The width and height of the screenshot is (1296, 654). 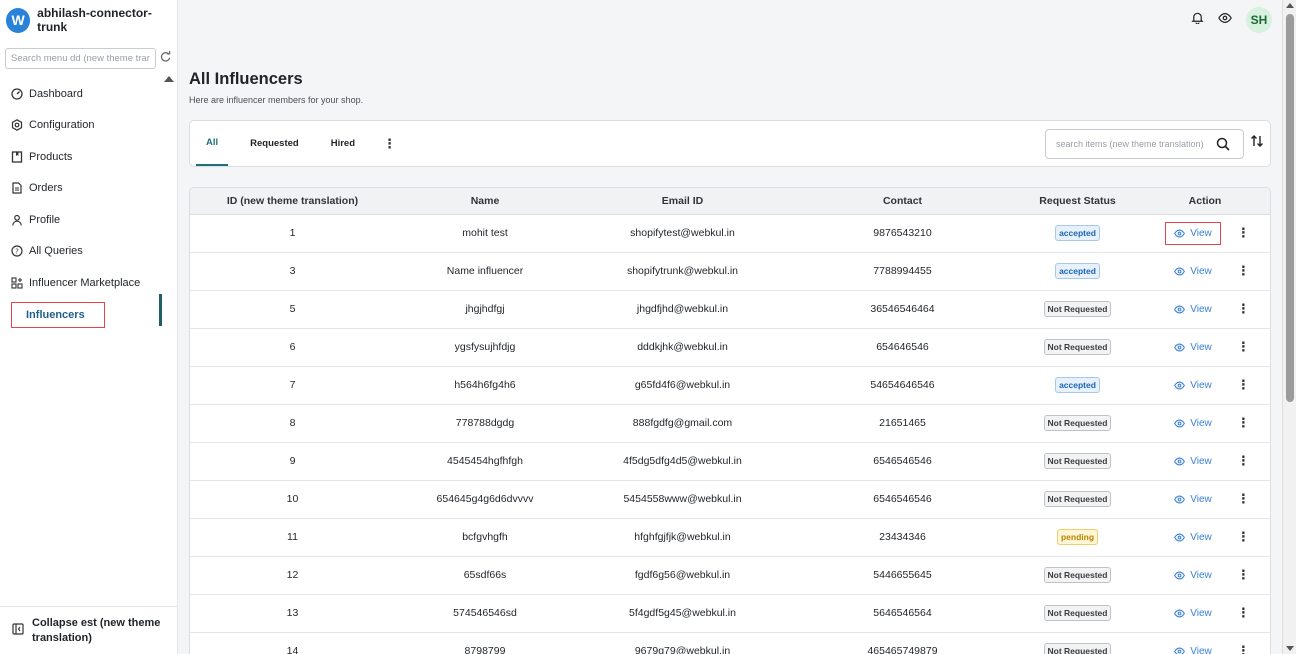 What do you see at coordinates (17, 283) in the screenshot?
I see `apps-icon` at bounding box center [17, 283].